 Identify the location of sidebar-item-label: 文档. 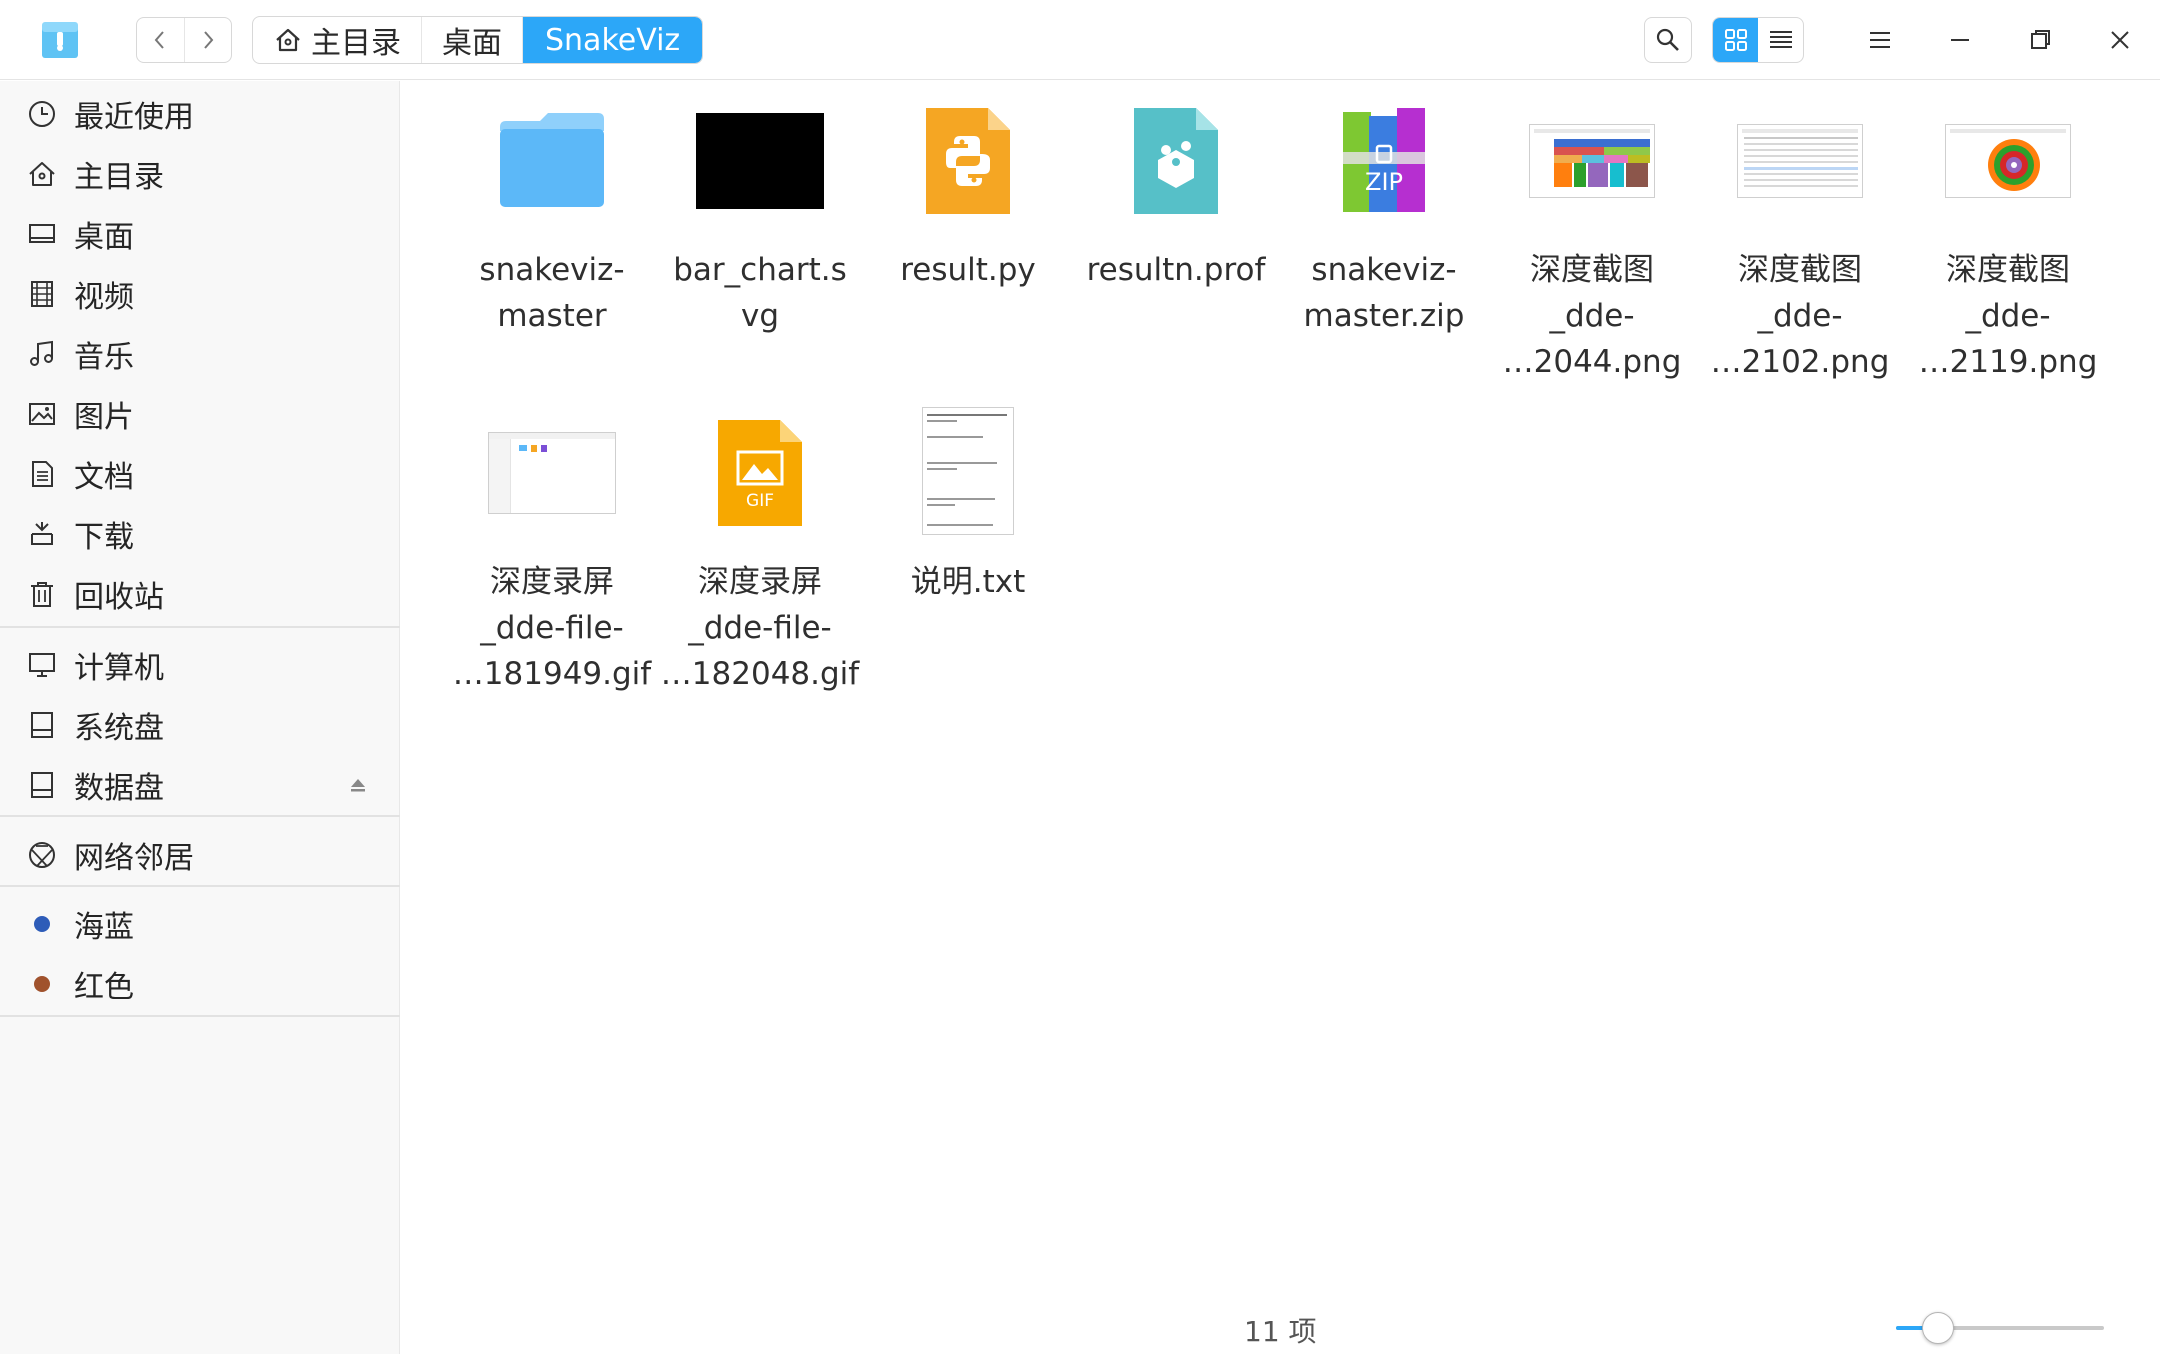
(104, 477).